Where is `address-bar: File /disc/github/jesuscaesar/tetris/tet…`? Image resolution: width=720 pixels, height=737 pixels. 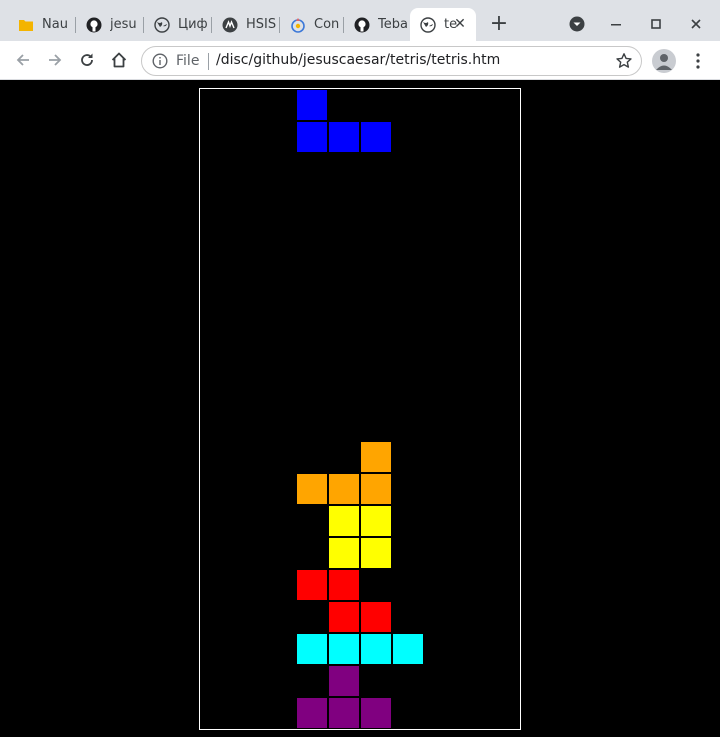 address-bar: File /disc/github/jesuscaesar/tetris/tet… is located at coordinates (391, 61).